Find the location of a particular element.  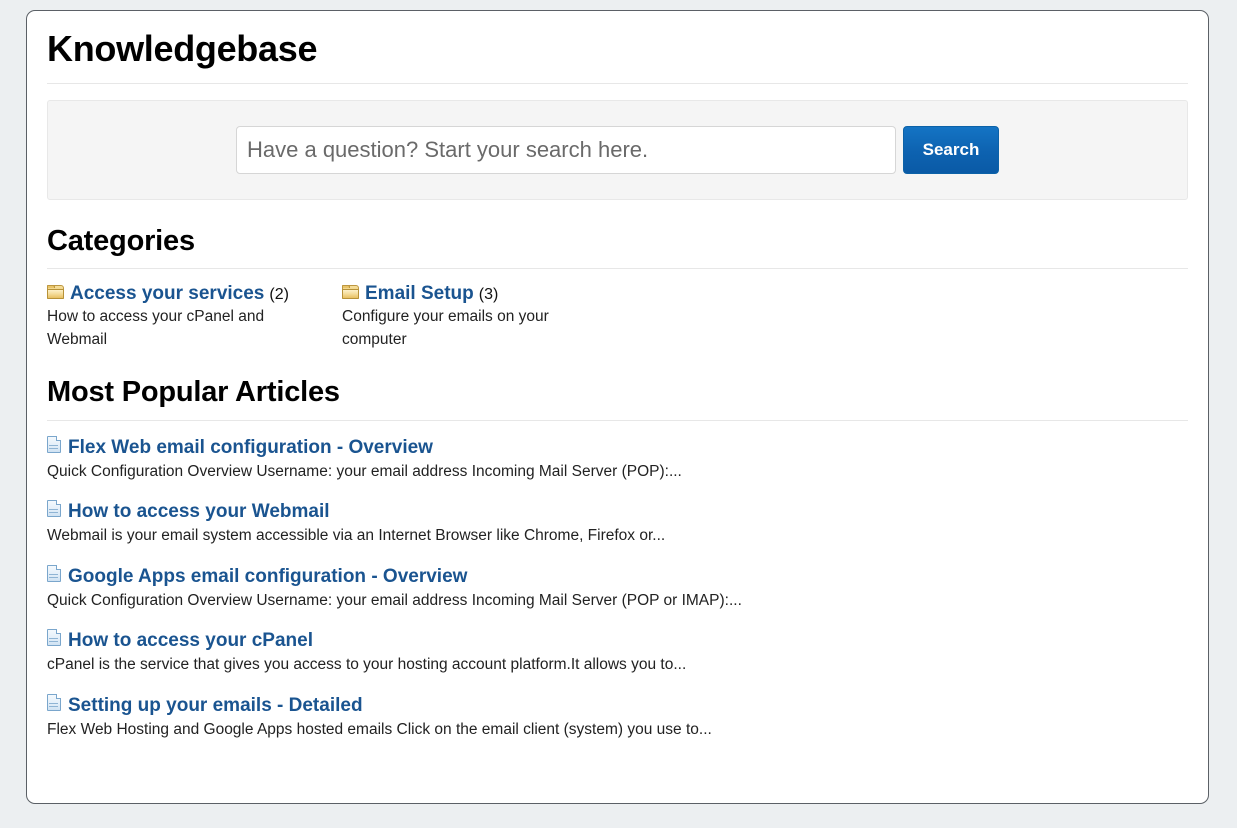

categories-divider is located at coordinates (617, 269).